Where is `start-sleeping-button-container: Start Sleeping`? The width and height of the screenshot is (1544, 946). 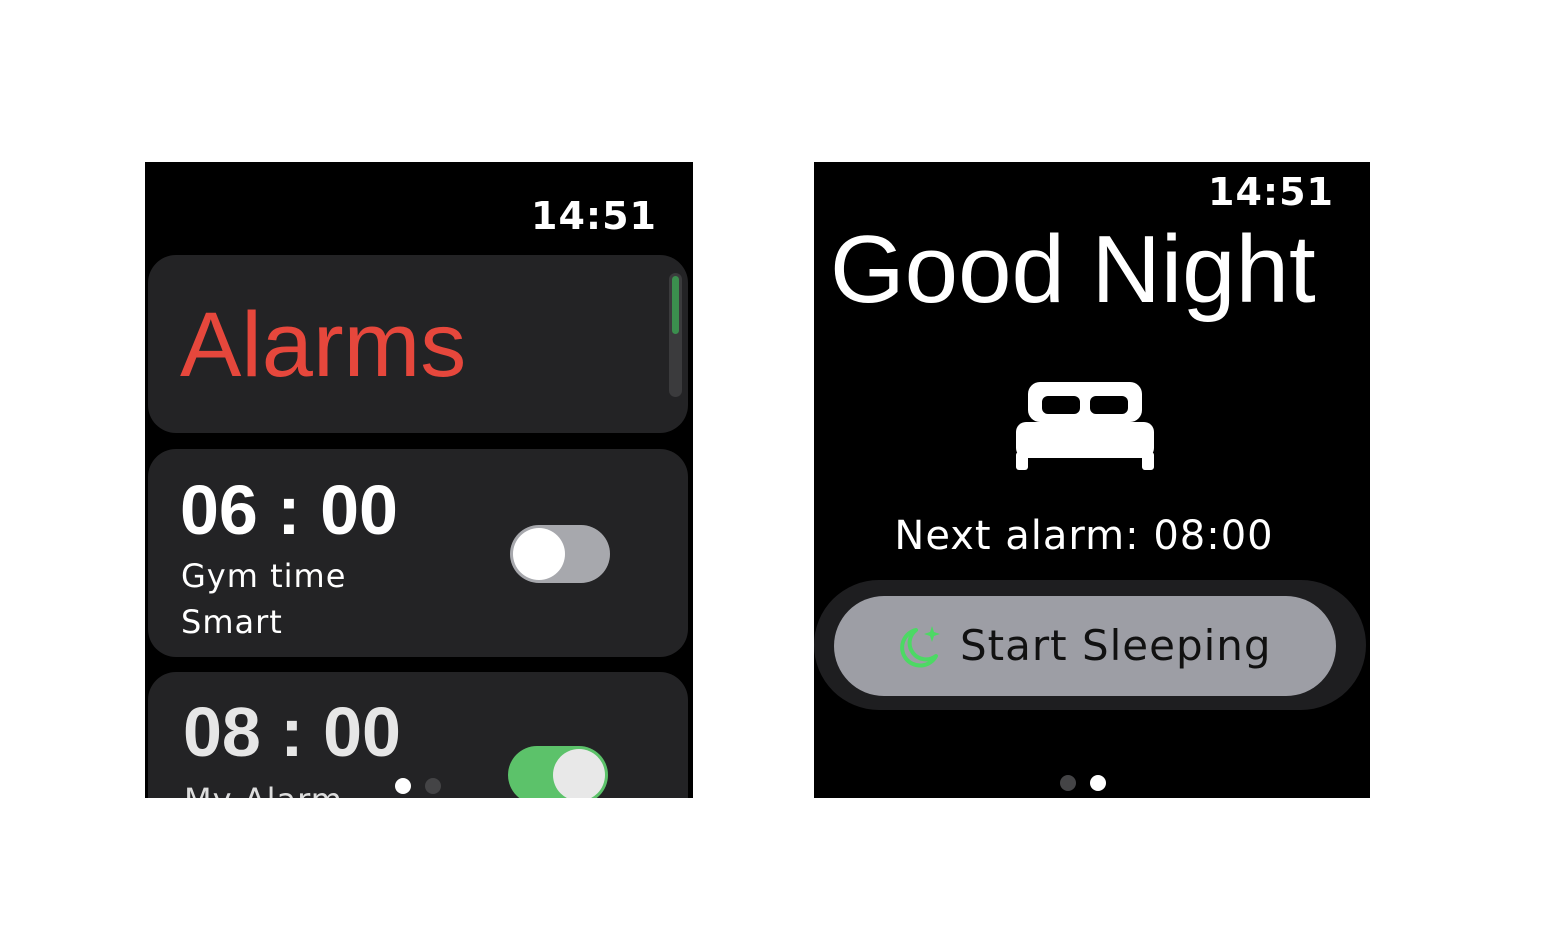
start-sleeping-button-container: Start Sleeping is located at coordinates (1090, 645).